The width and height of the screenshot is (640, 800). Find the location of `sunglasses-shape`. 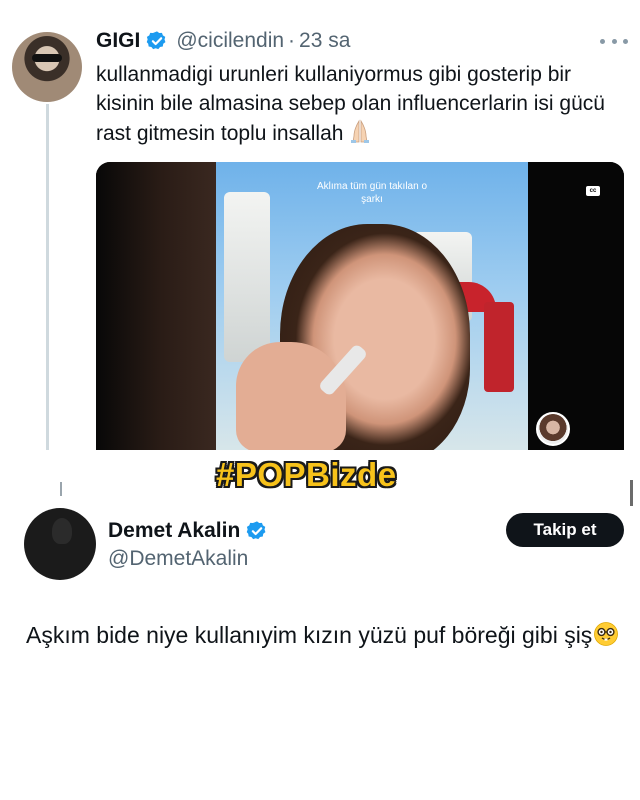

sunglasses-shape is located at coordinates (47, 58).